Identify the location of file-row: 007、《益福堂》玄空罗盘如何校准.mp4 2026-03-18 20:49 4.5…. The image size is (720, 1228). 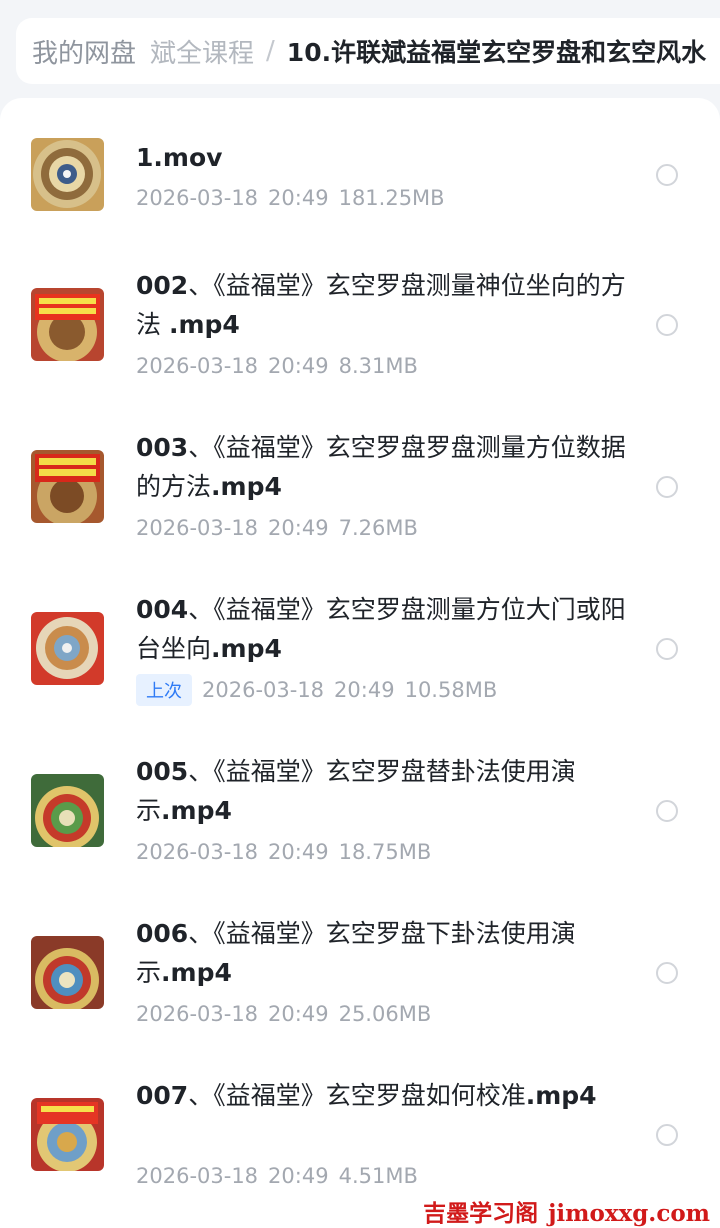
(360, 1135).